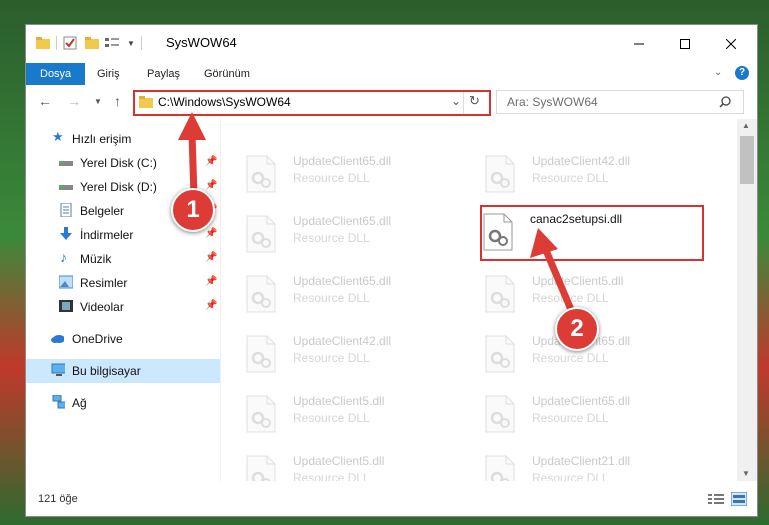 The image size is (769, 525). I want to click on callout-badge-1: 1, so click(193, 210).